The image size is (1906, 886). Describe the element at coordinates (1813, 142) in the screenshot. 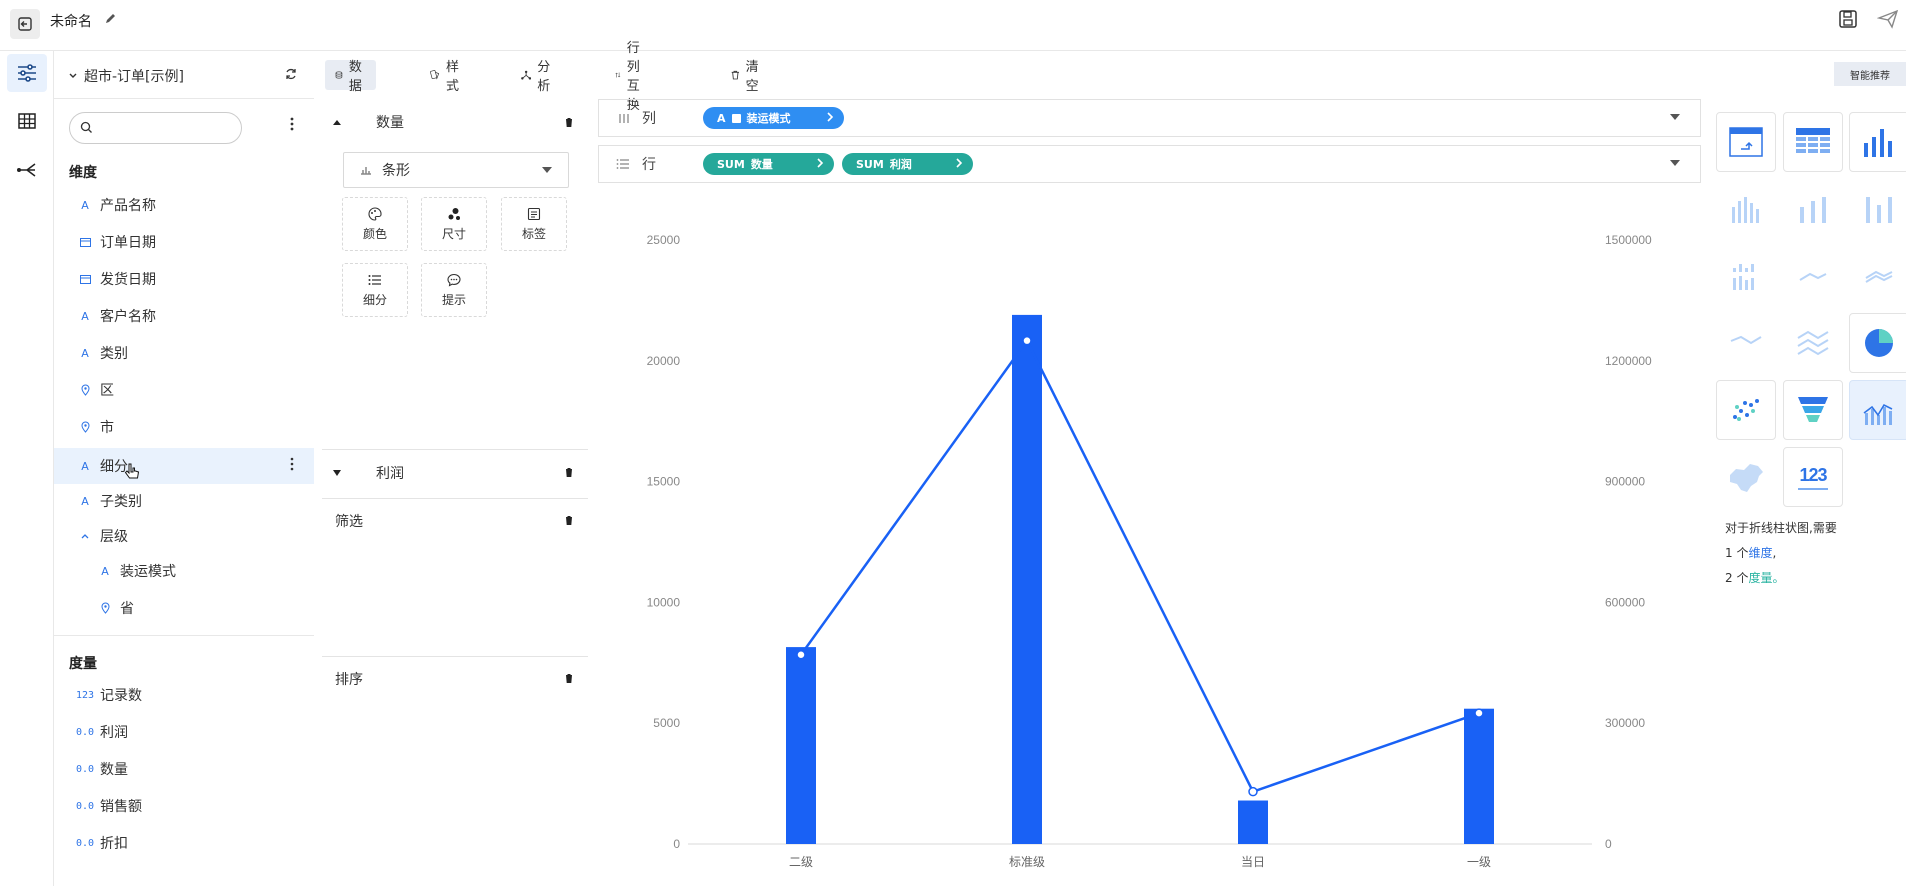

I see `chart-type-table` at that location.